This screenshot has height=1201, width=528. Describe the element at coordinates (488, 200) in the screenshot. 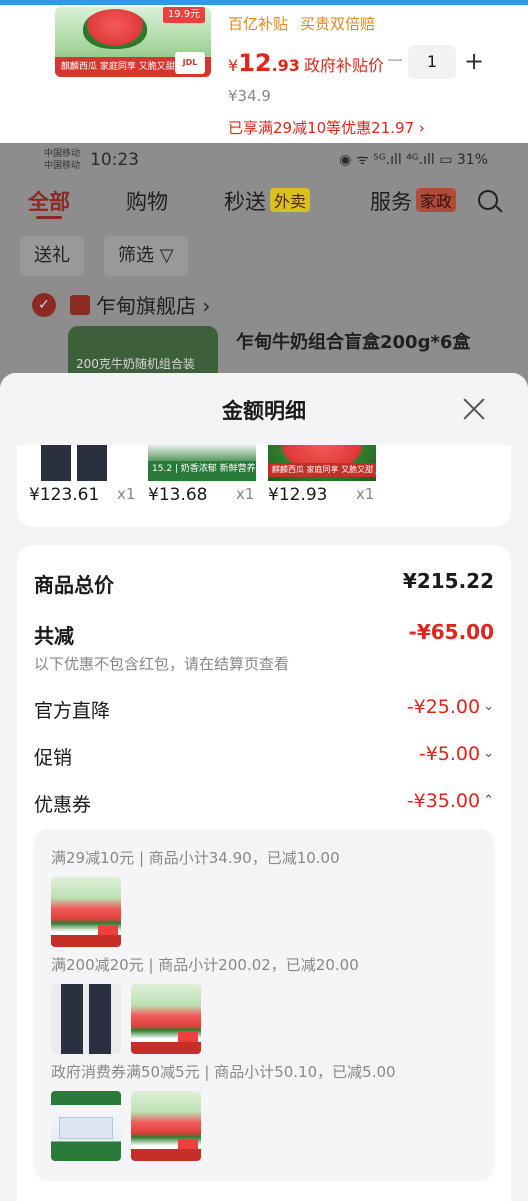

I see `search-icon` at that location.